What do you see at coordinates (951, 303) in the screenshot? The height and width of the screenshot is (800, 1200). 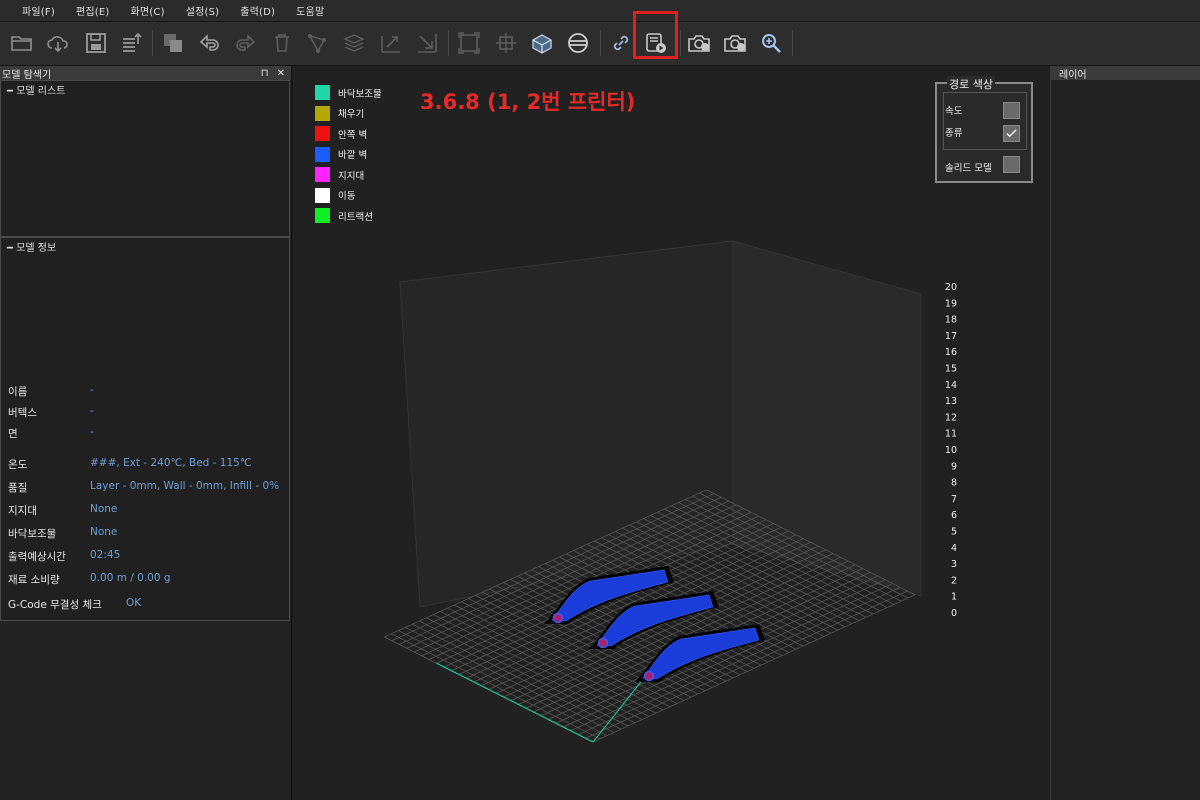 I see `z-tick-label: 19` at bounding box center [951, 303].